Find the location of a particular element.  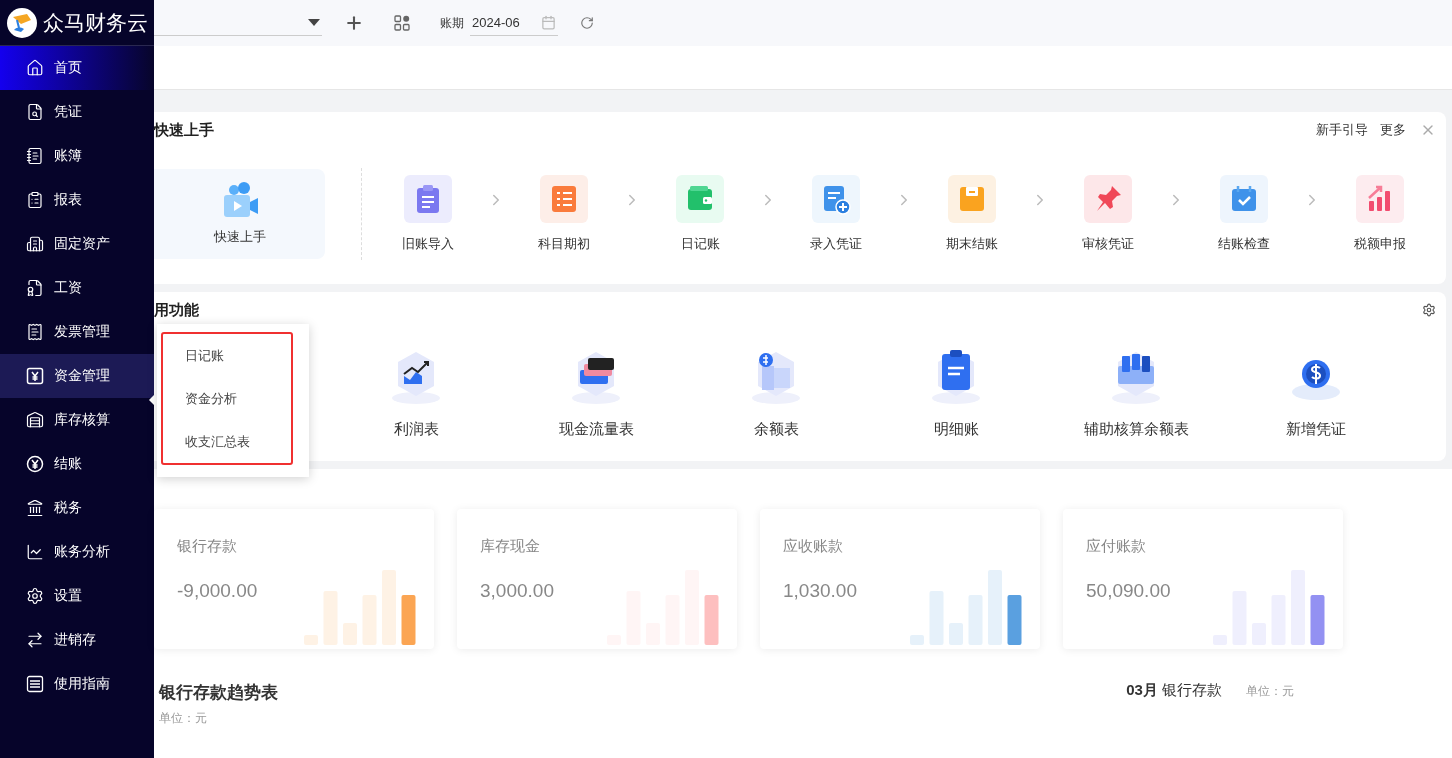

settings-button is located at coordinates (1429, 310).